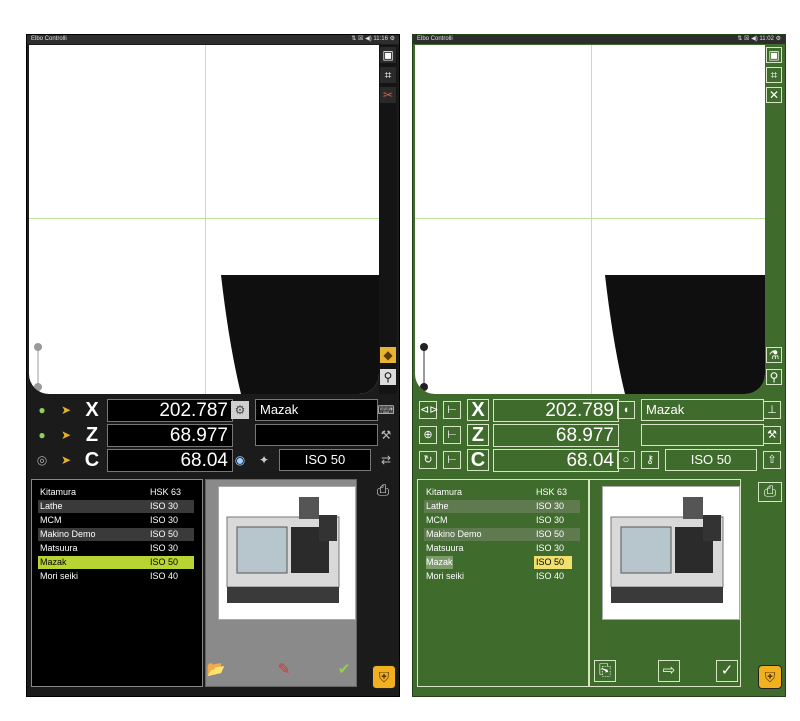 The height and width of the screenshot is (721, 800). Describe the element at coordinates (164, 576) in the screenshot. I see `machine-spindle: ISO 40` at that location.